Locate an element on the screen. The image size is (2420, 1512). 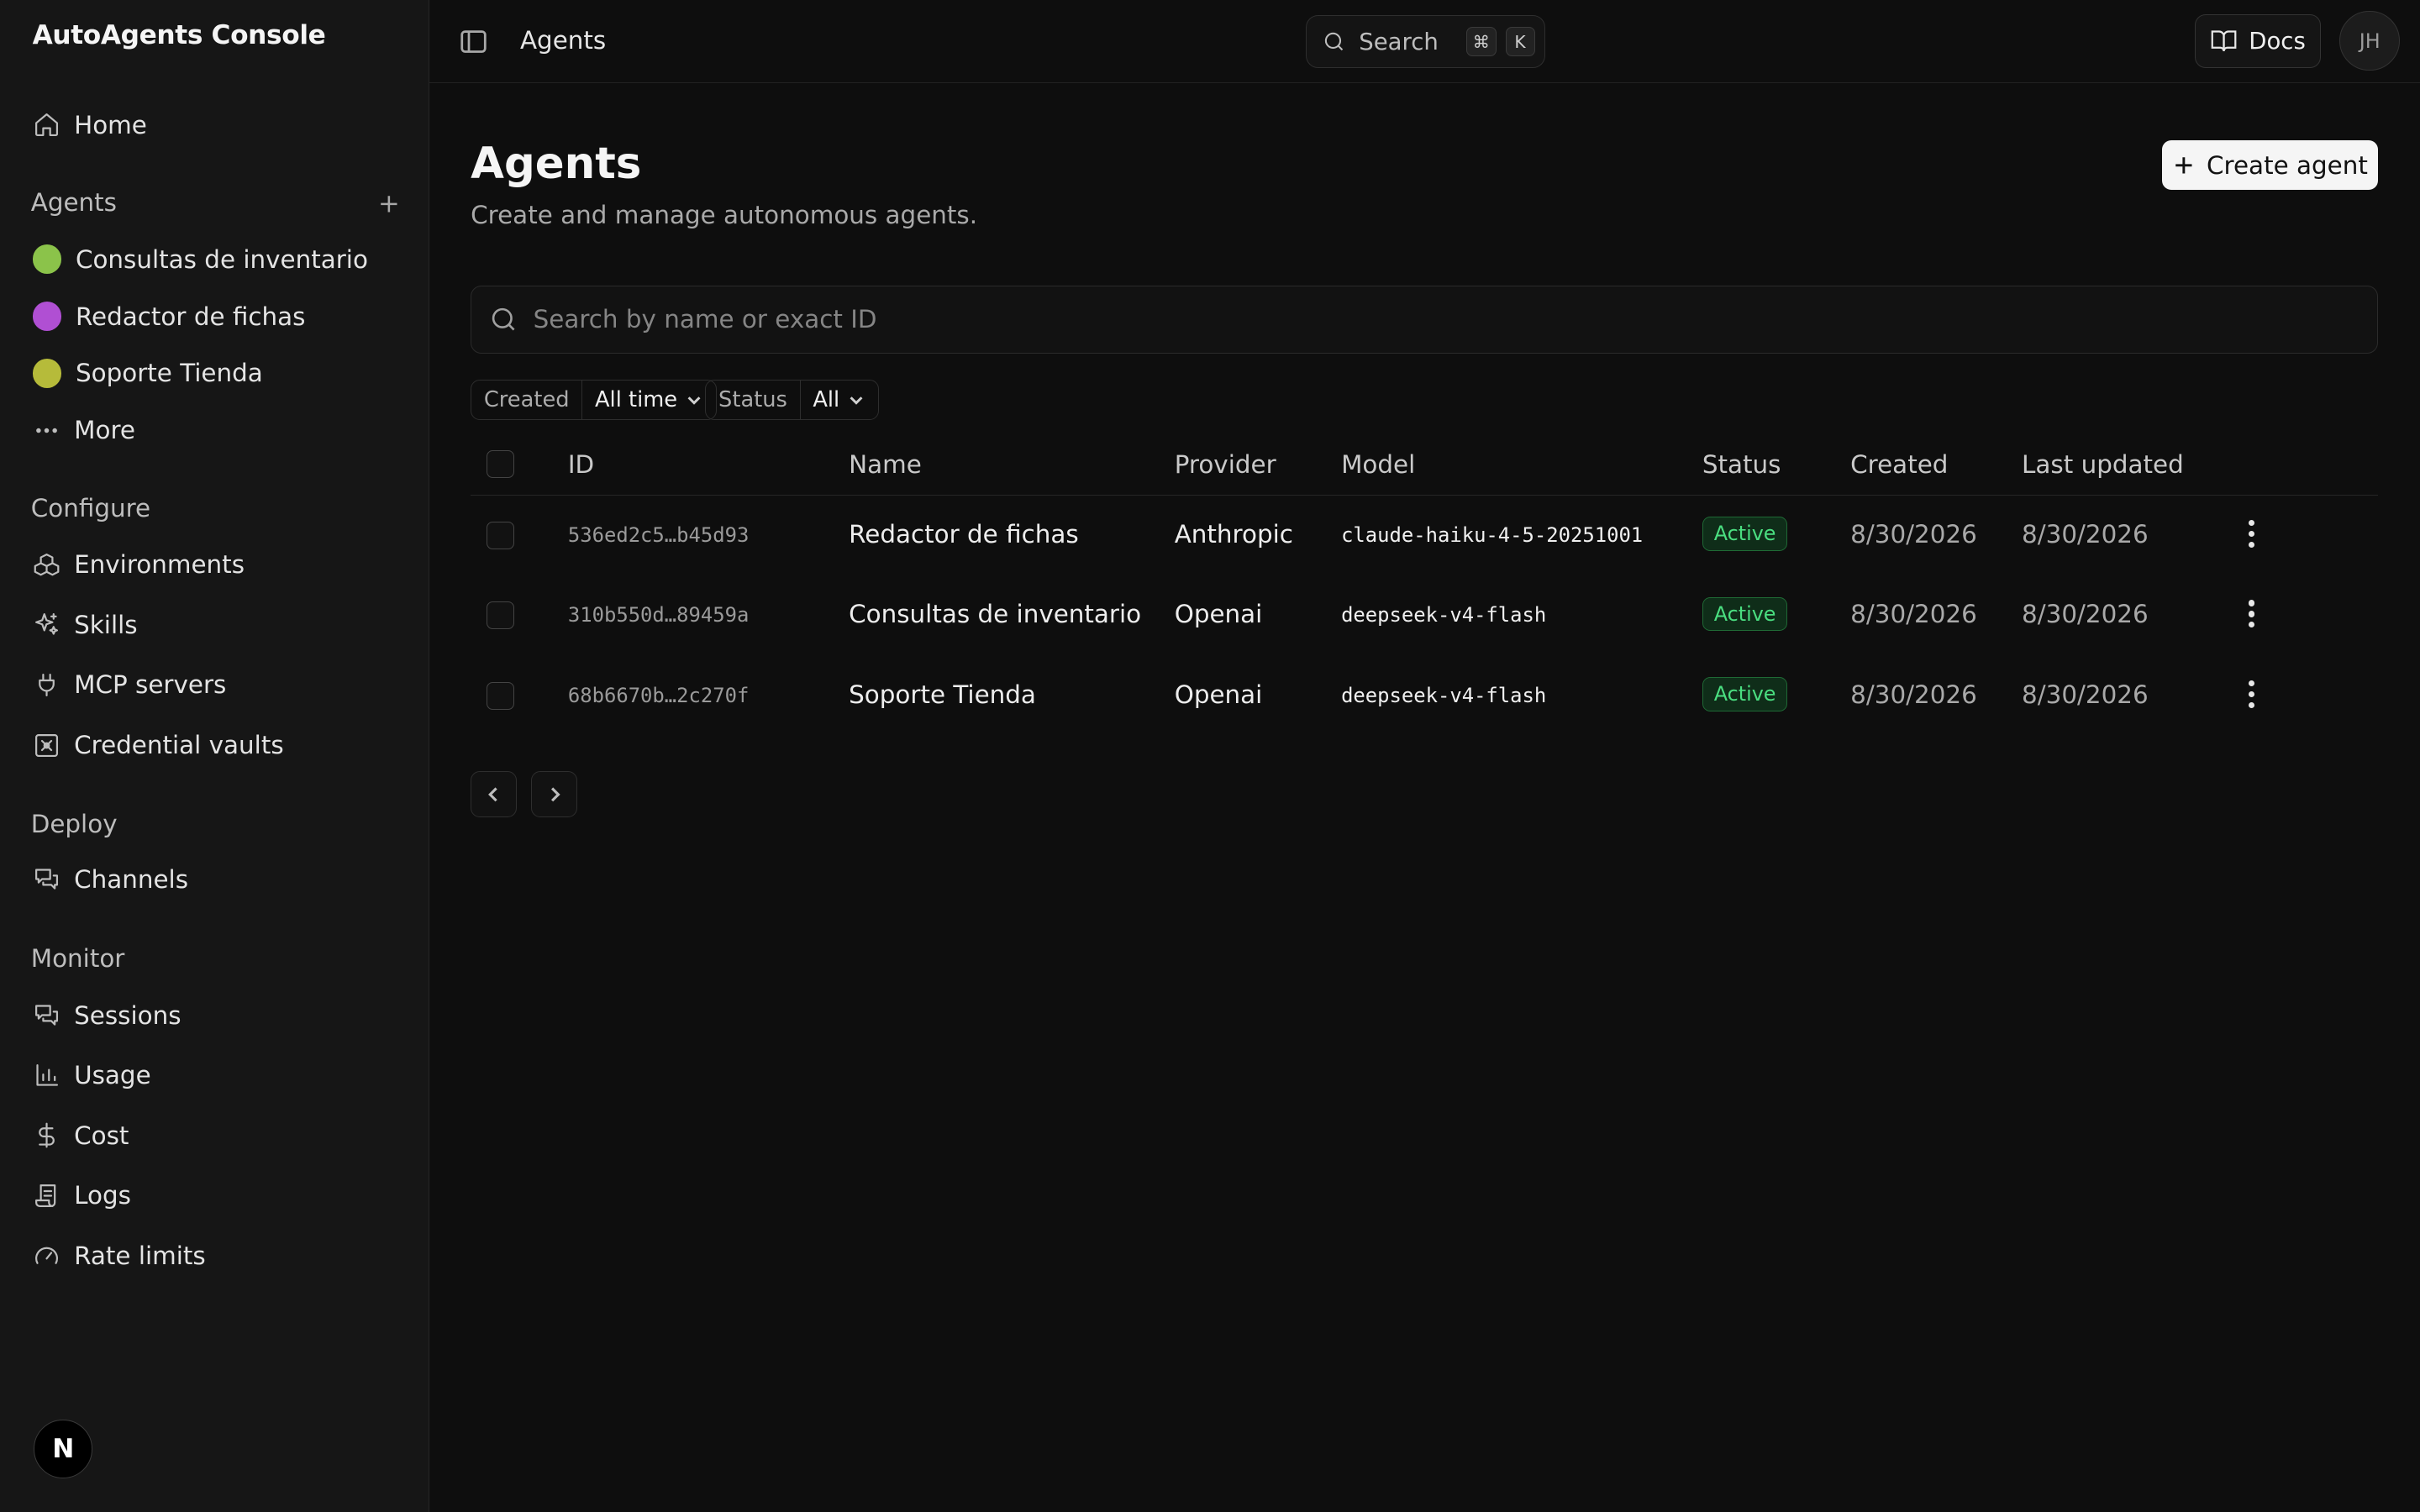
filter-created-key: Created is located at coordinates (527, 399).